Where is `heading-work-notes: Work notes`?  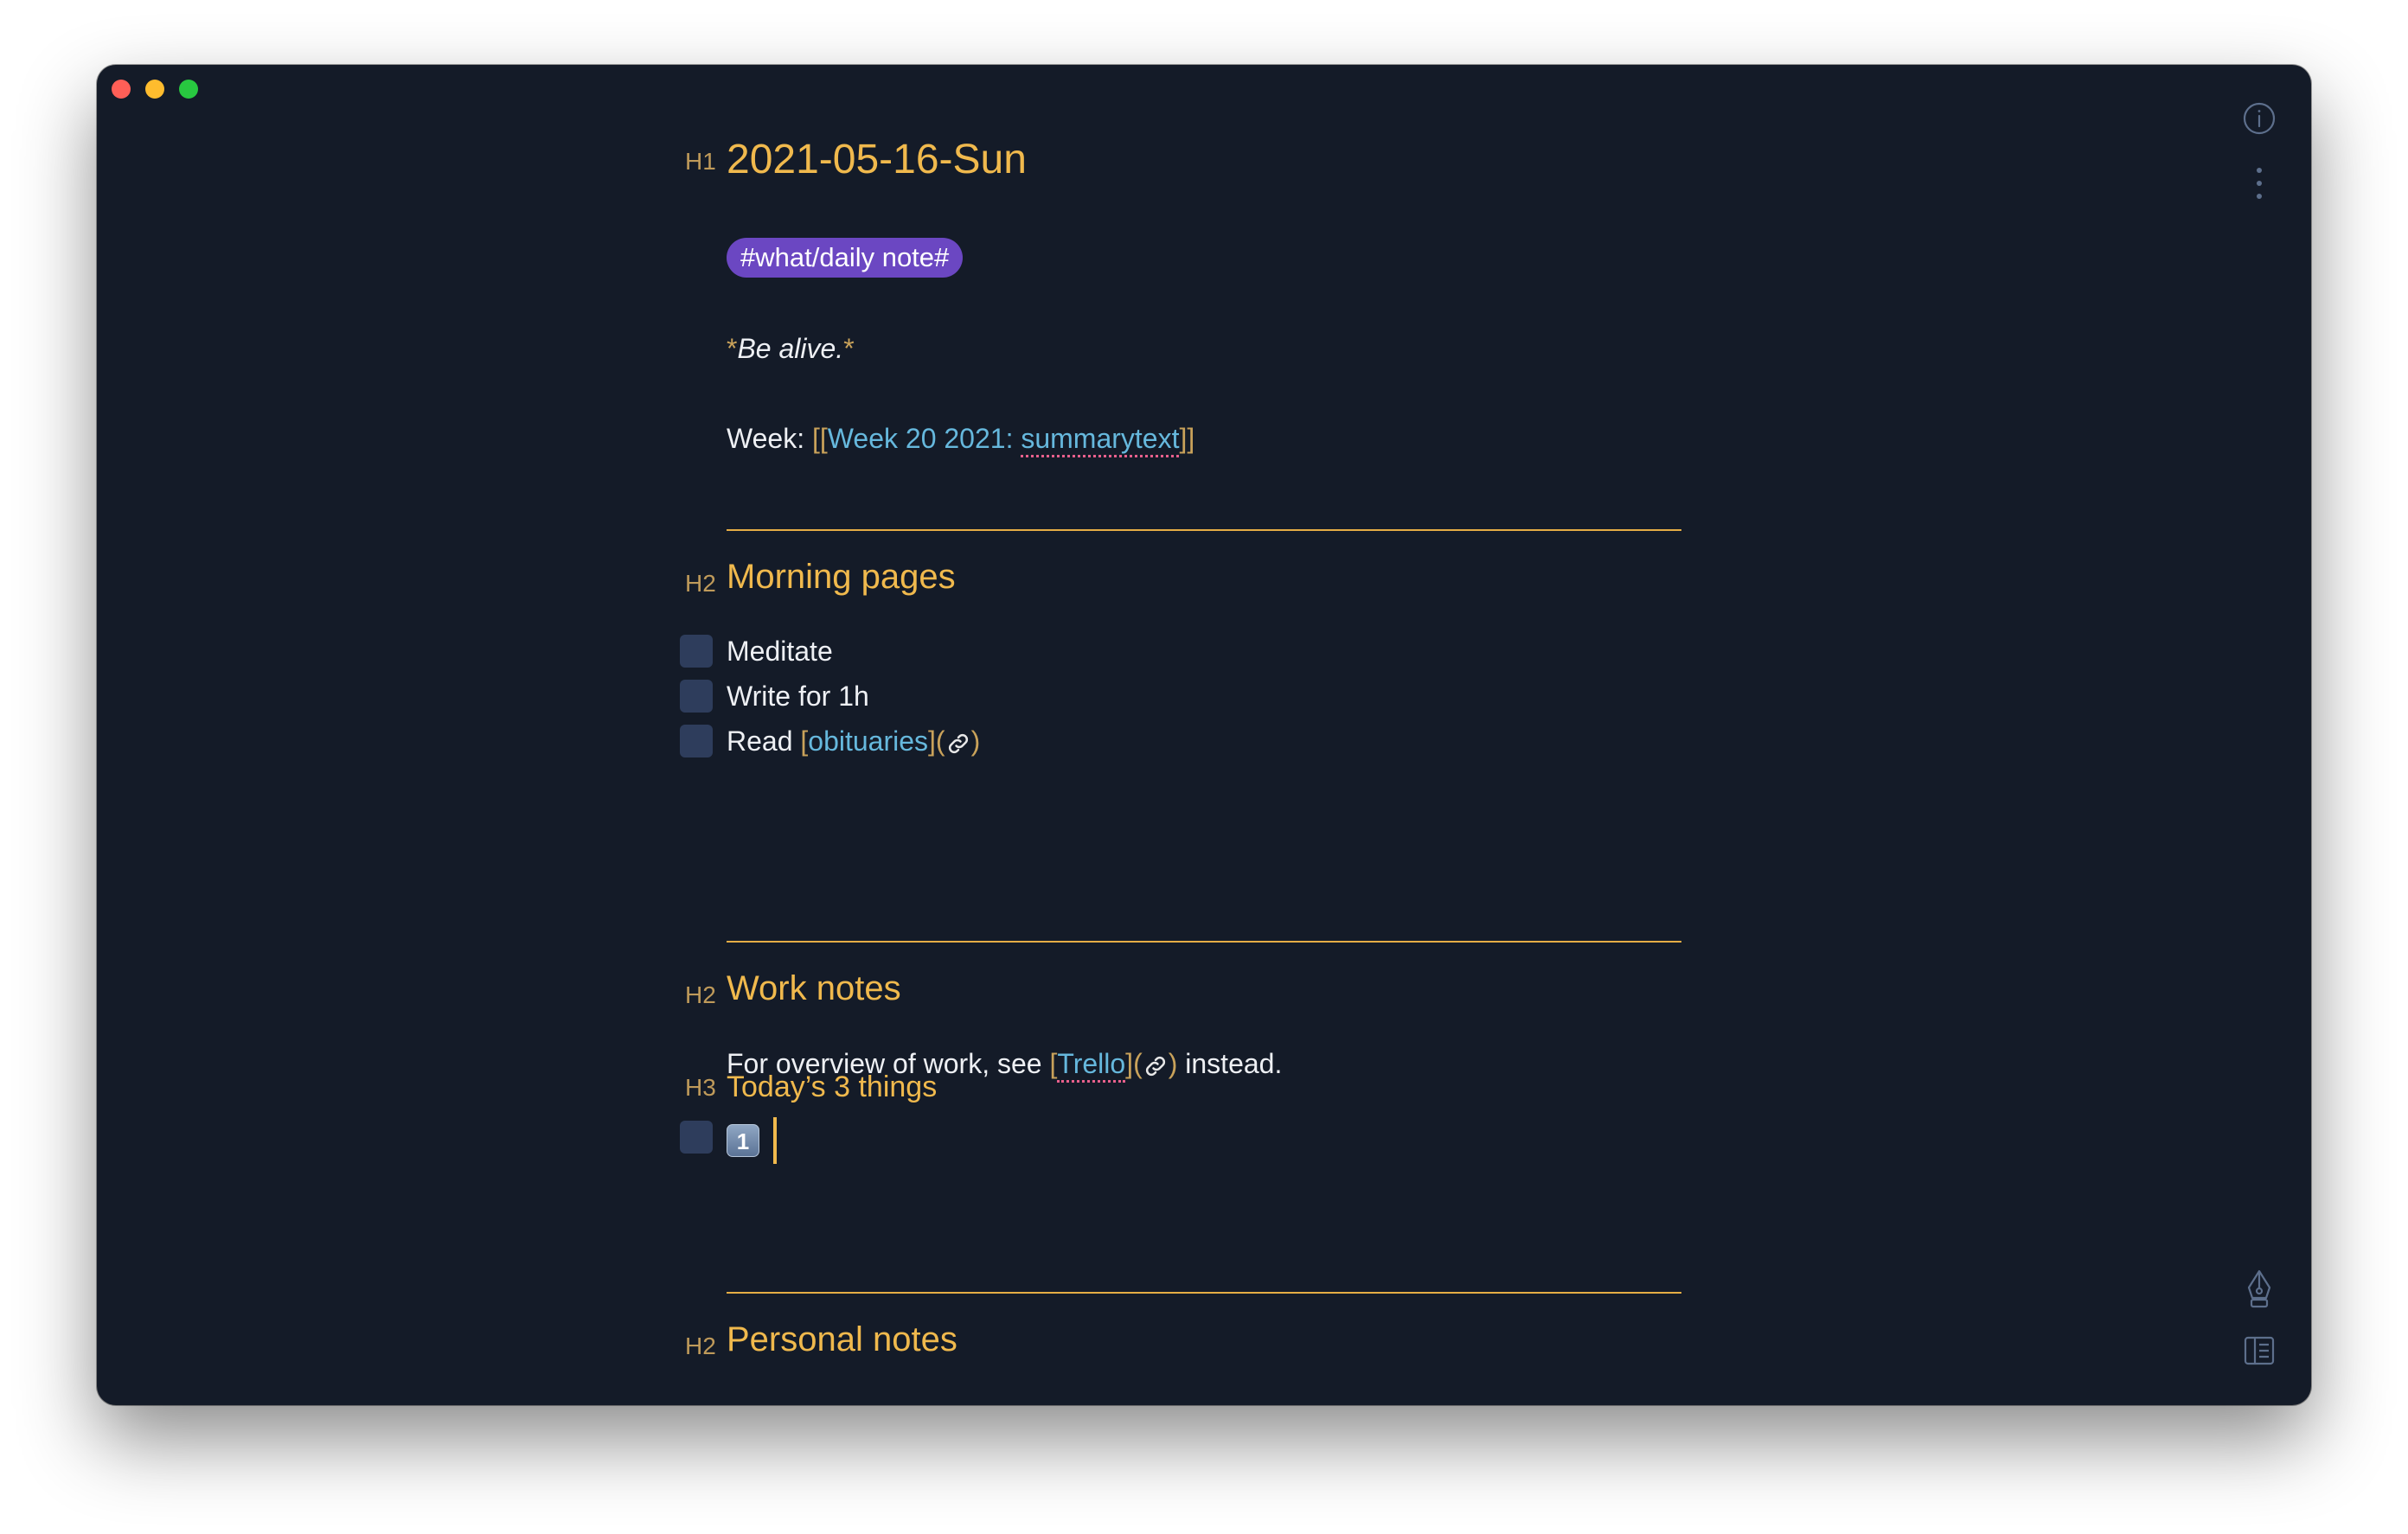
heading-work-notes: Work notes is located at coordinates (814, 989).